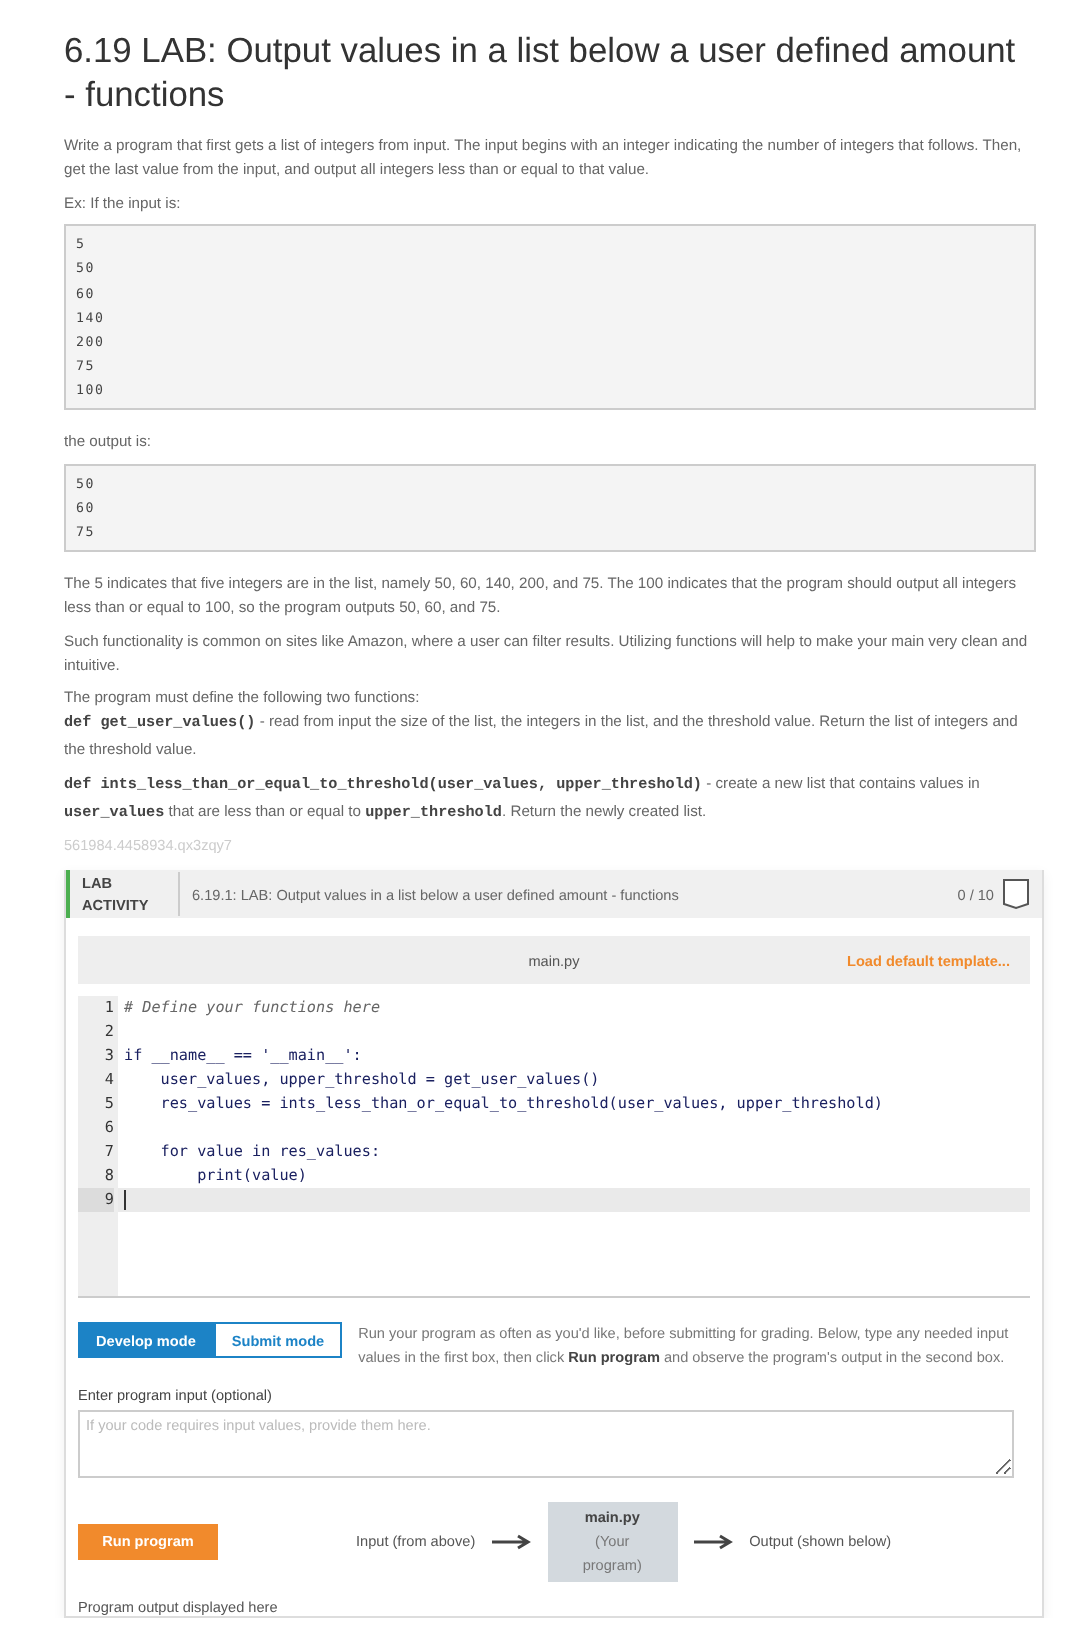 Image resolution: width=1072 pixels, height=1644 pixels. Describe the element at coordinates (1016, 894) in the screenshot. I see `score-badge-icon` at that location.